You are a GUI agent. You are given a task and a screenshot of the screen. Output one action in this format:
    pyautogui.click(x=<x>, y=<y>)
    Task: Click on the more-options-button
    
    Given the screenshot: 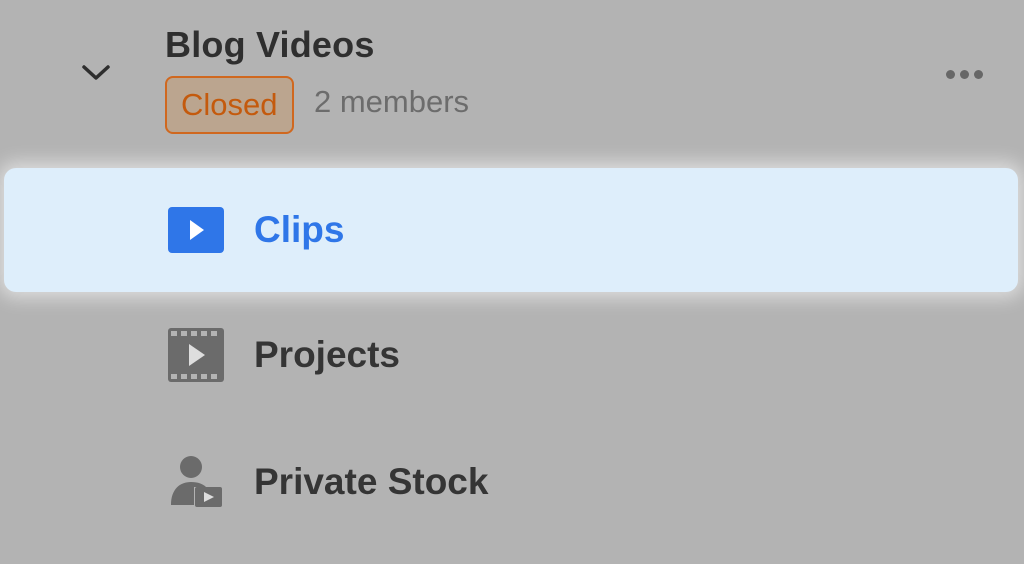 What is the action you would take?
    pyautogui.click(x=964, y=74)
    